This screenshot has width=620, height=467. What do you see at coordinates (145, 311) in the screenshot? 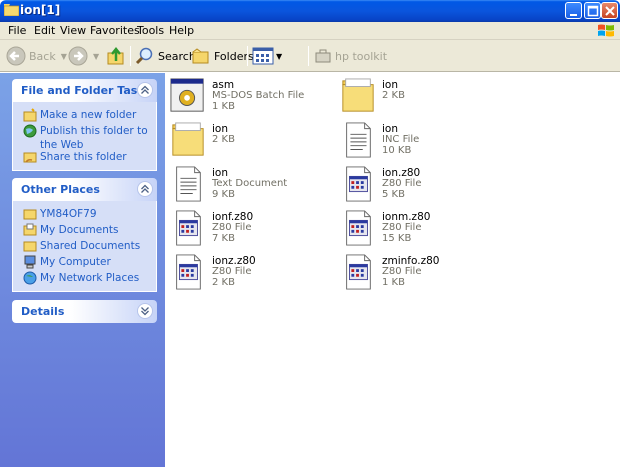
I see `expand-chevron-icon` at bounding box center [145, 311].